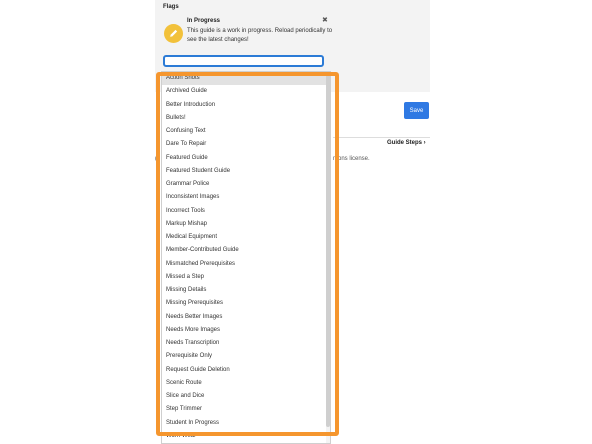  Describe the element at coordinates (246, 91) in the screenshot. I see `flag-option: Archived Guide` at that location.